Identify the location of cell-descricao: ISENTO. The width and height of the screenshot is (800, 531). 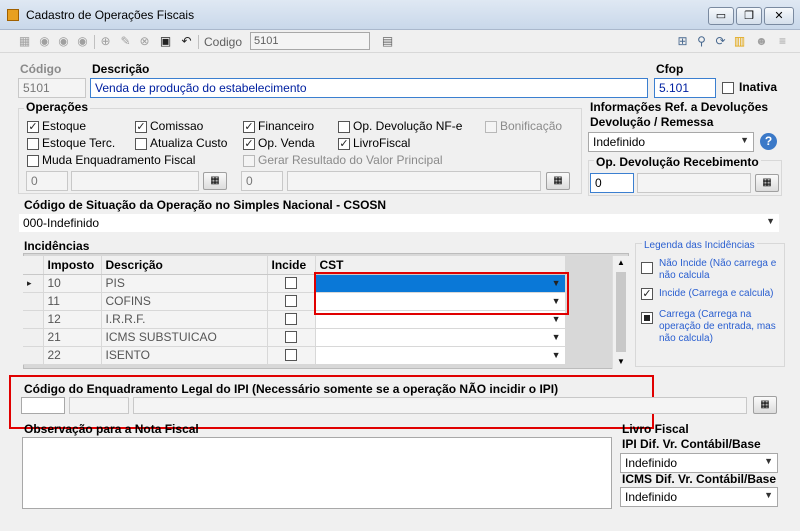
(184, 355).